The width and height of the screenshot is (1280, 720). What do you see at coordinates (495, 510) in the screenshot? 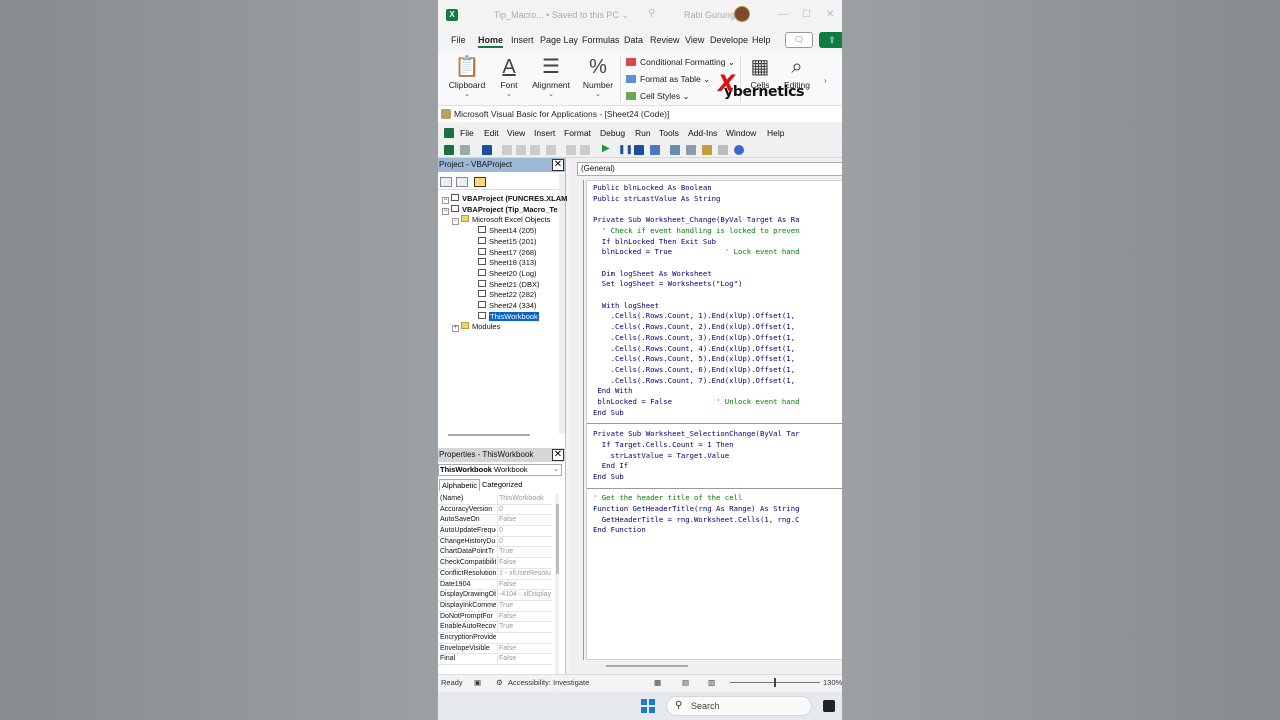
I see `property-row: AccuracyVersion 0` at bounding box center [495, 510].